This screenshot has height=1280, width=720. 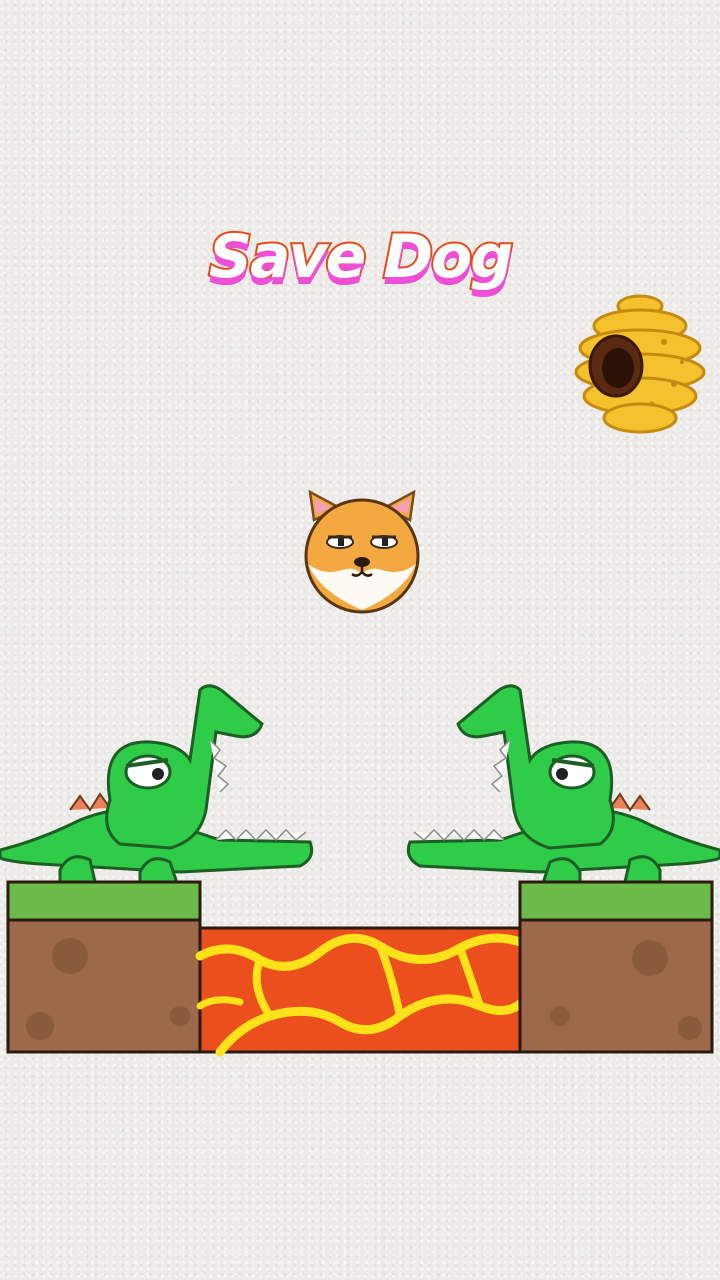 I want to click on lava-pit-icon, so click(x=360, y=991).